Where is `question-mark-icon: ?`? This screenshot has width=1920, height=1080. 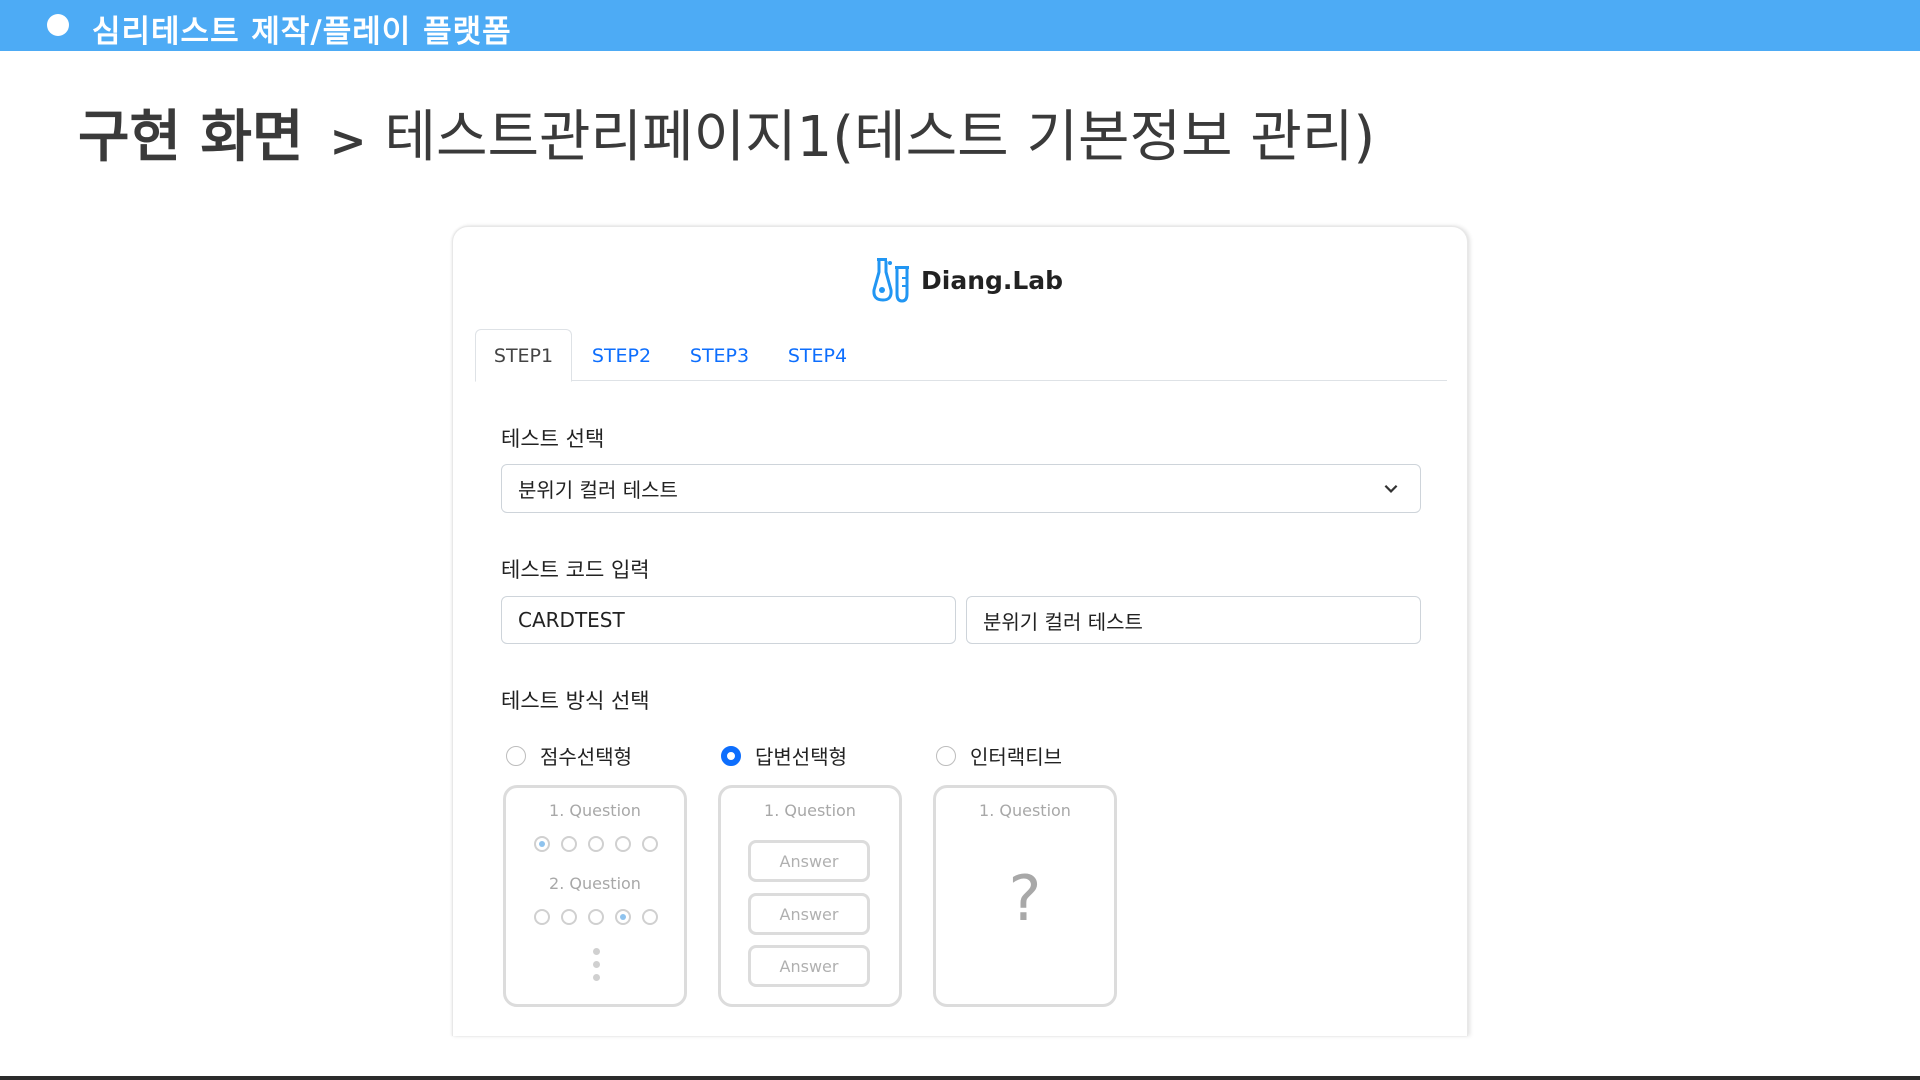 question-mark-icon: ? is located at coordinates (1025, 898).